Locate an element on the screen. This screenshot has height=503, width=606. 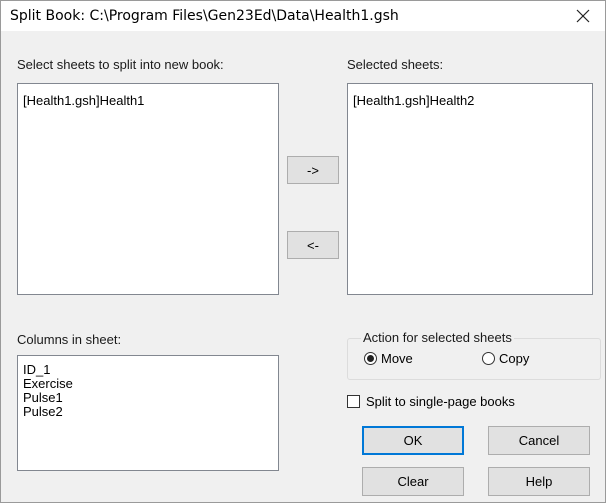
close-button is located at coordinates (582, 16).